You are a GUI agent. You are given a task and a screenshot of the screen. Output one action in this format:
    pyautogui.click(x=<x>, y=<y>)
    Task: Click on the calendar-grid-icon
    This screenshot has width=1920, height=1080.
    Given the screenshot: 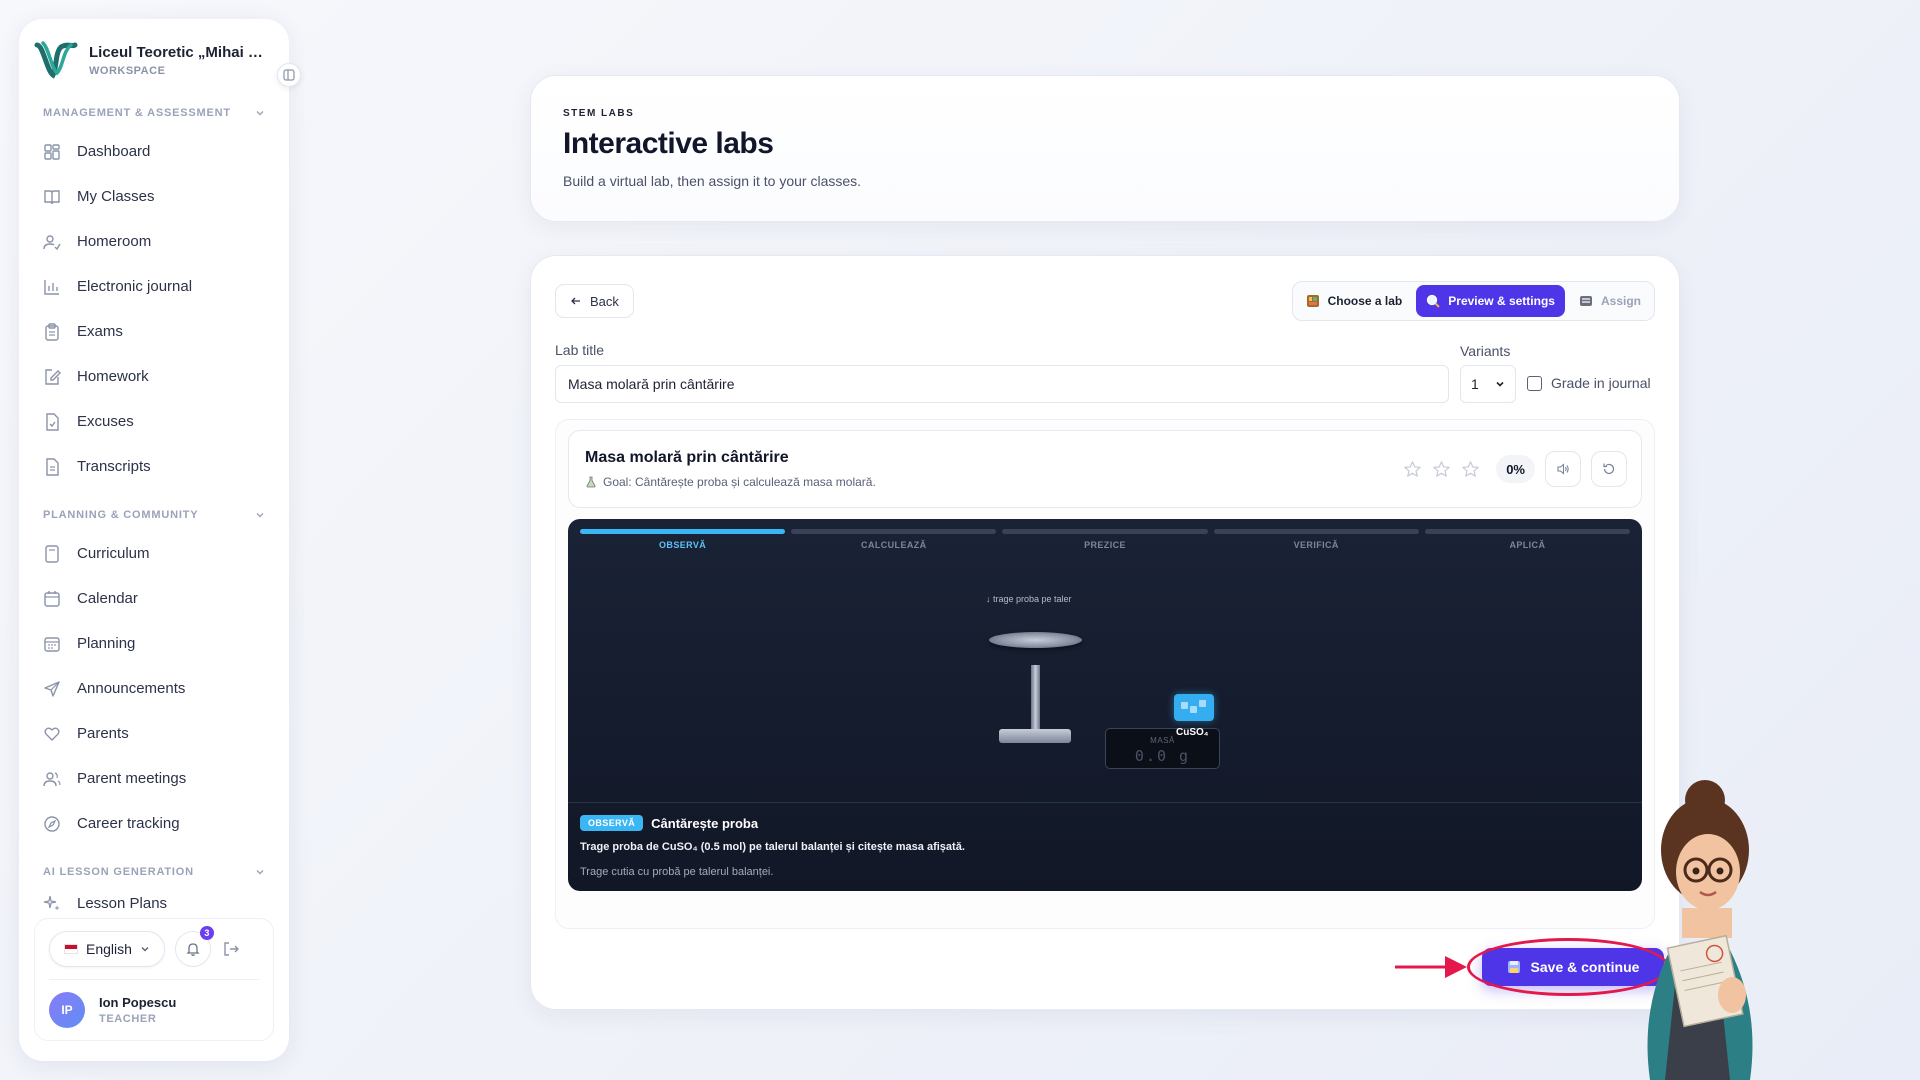 What is the action you would take?
    pyautogui.click(x=52, y=644)
    